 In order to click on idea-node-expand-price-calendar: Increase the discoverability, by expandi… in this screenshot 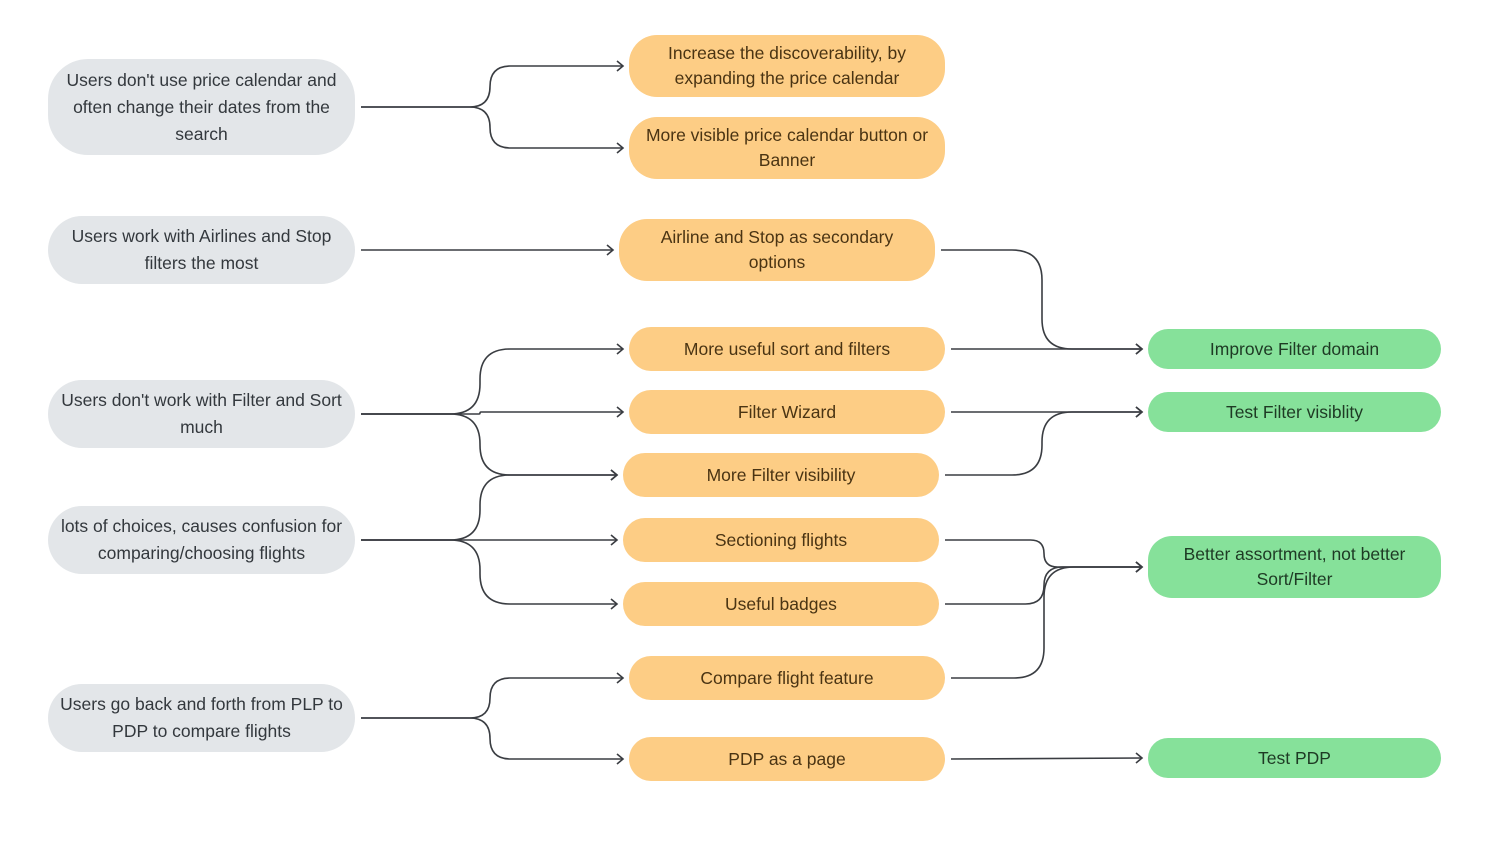, I will do `click(787, 66)`.